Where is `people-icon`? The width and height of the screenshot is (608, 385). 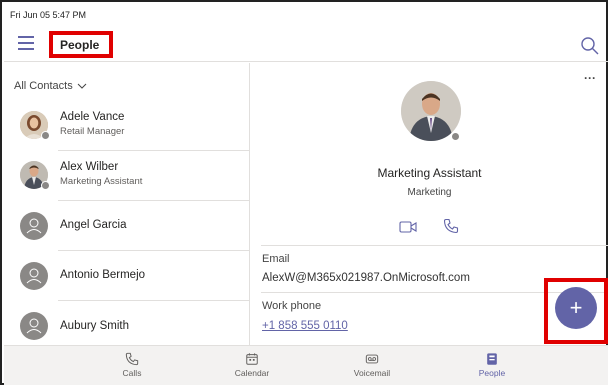 people-icon is located at coordinates (492, 359).